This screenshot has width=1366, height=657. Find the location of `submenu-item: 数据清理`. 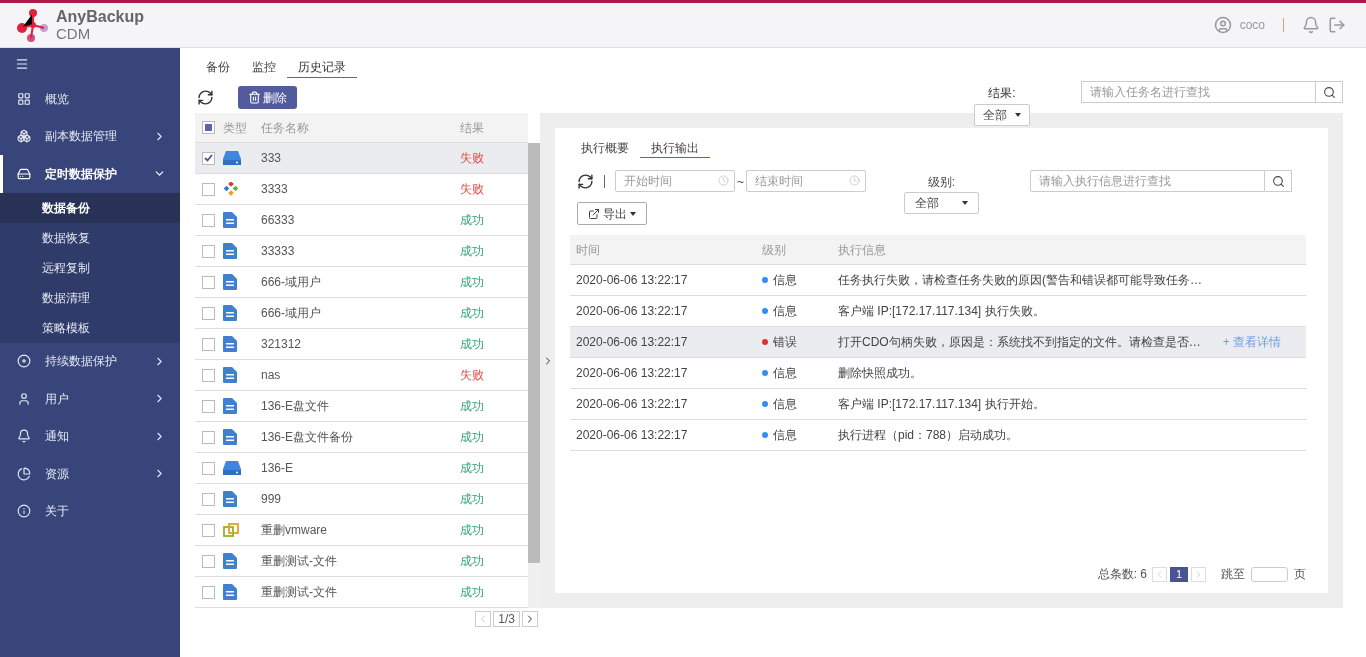

submenu-item: 数据清理 is located at coordinates (90, 297).